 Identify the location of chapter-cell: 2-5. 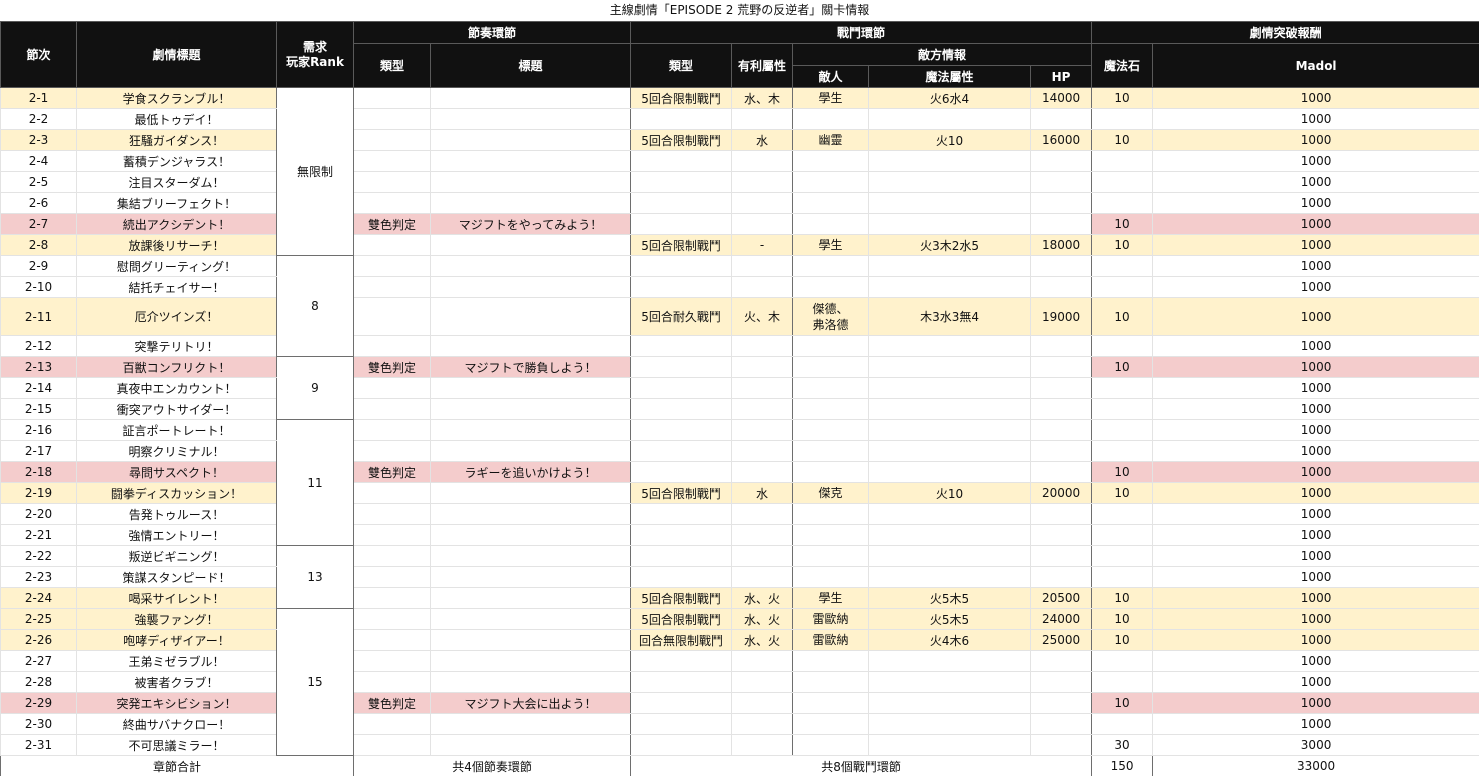
(39, 182).